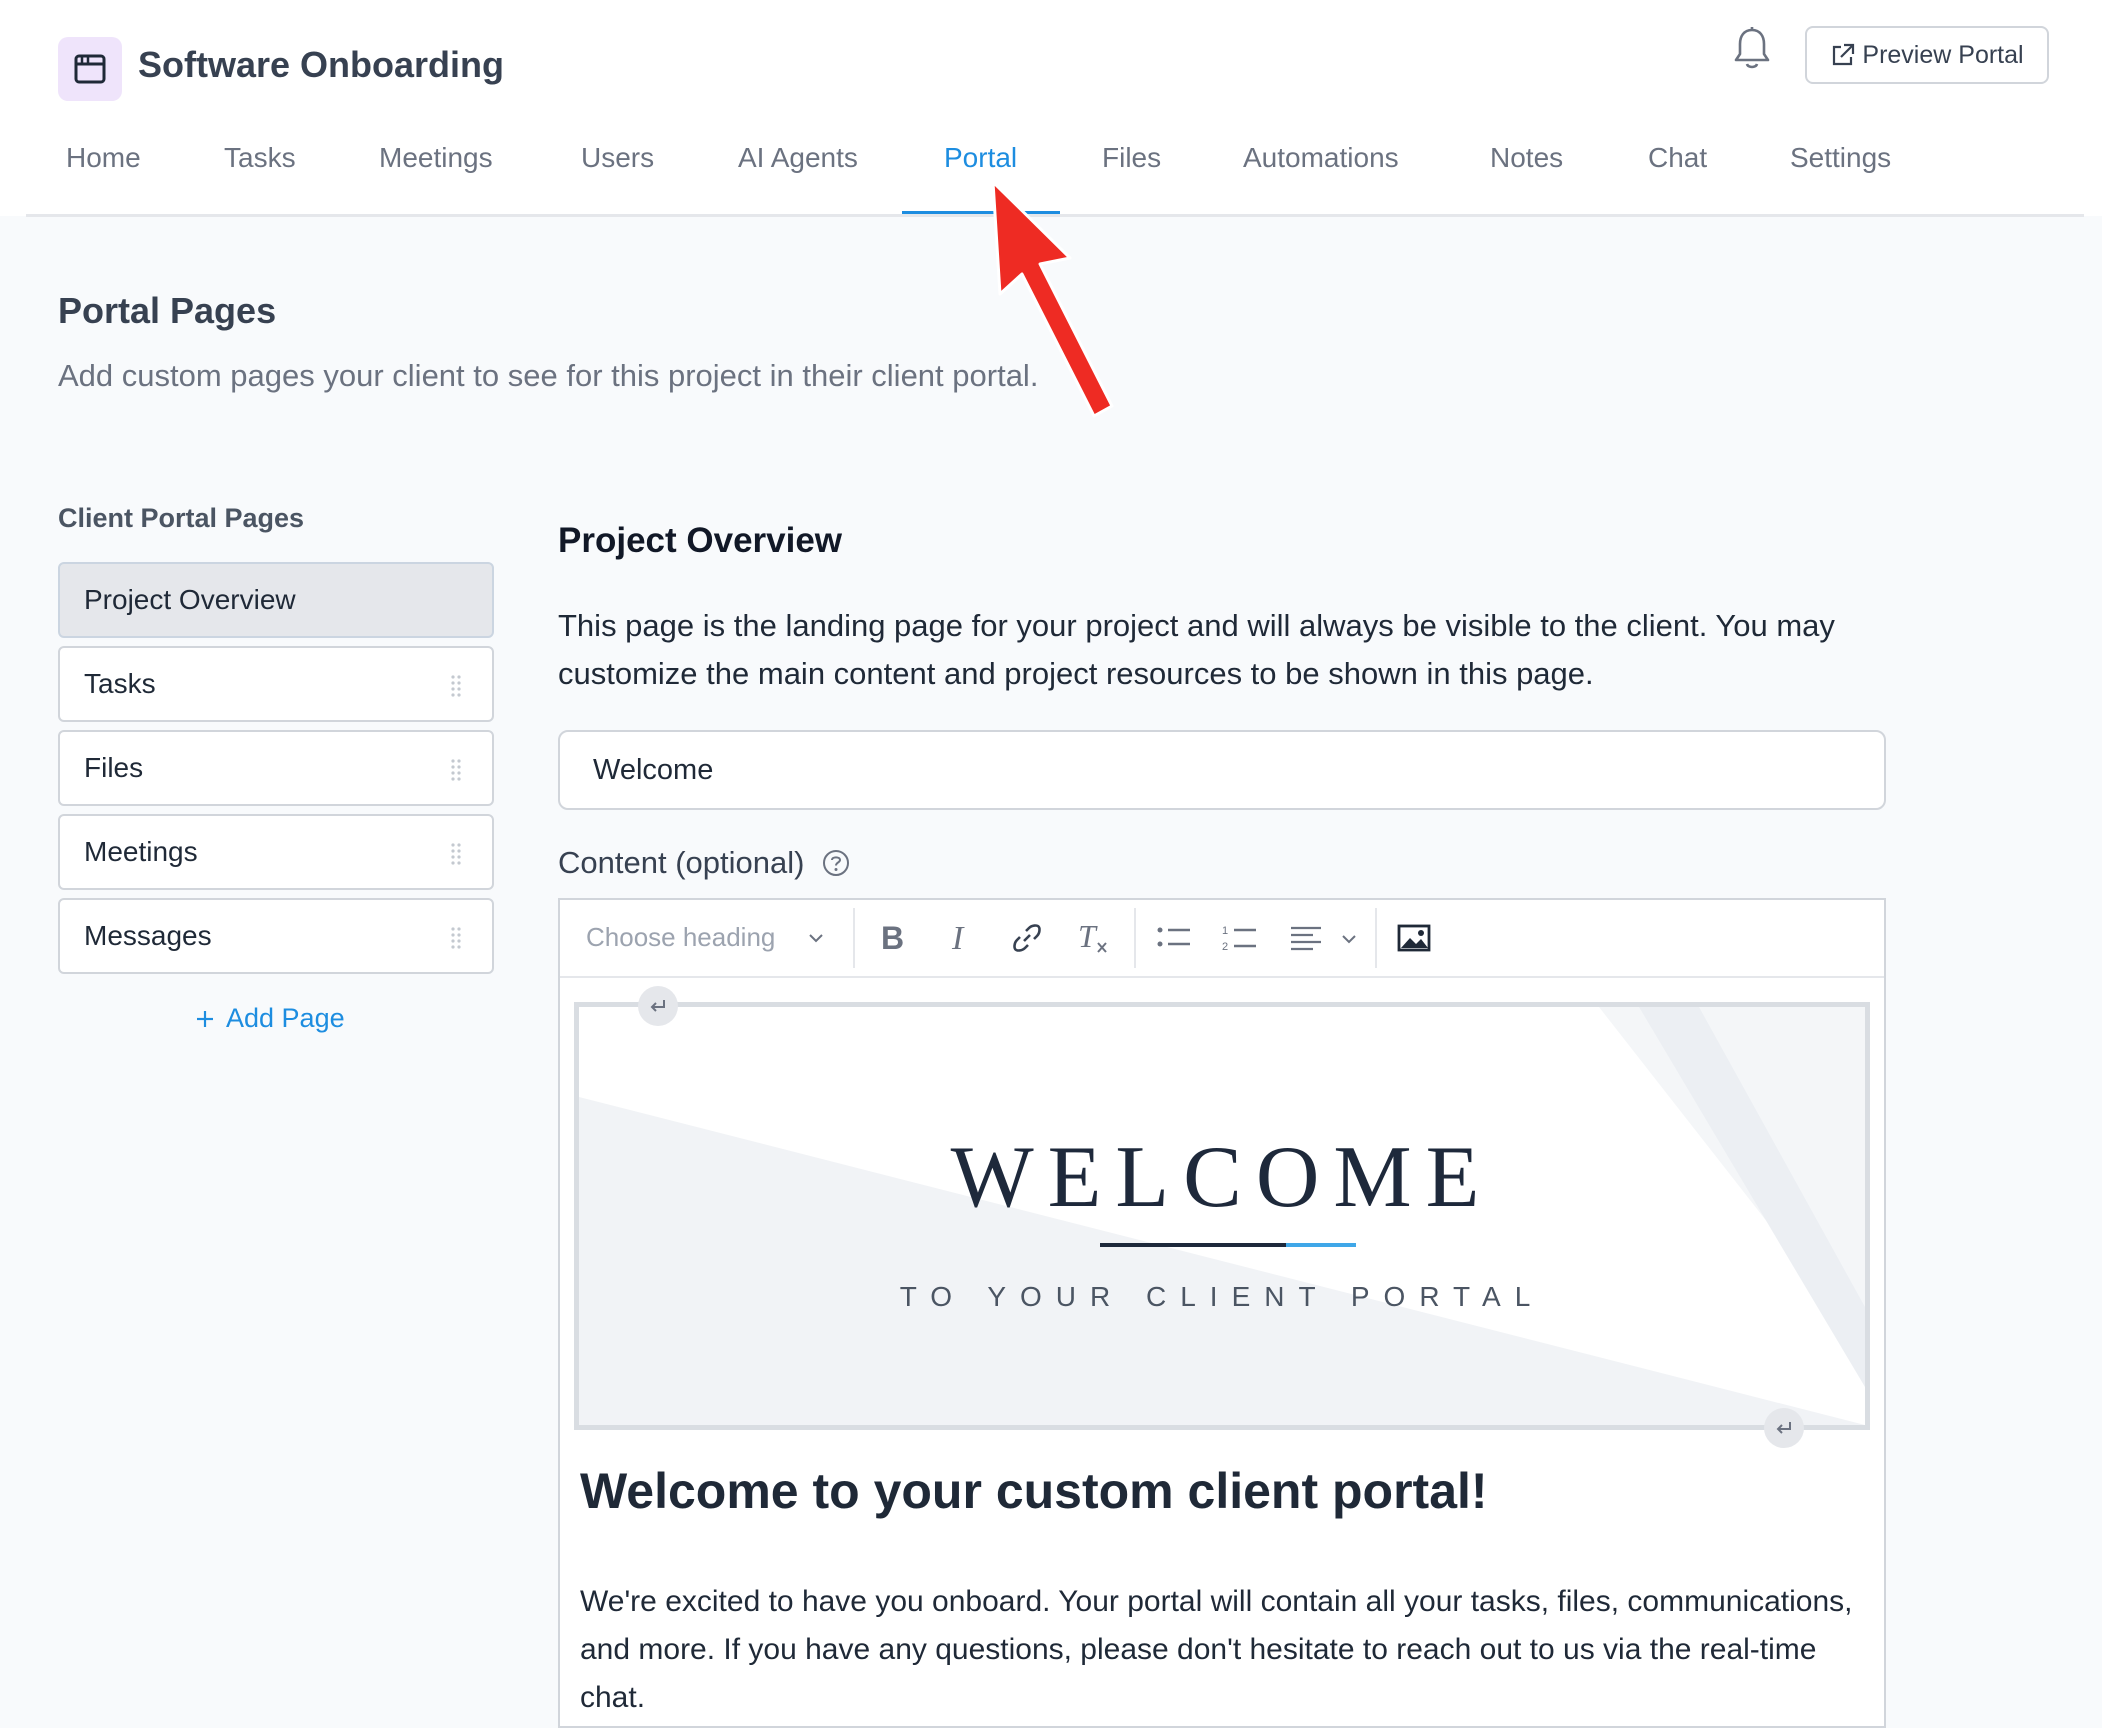 This screenshot has height=1728, width=2102. I want to click on content-label-text: Content (optional), so click(681, 862).